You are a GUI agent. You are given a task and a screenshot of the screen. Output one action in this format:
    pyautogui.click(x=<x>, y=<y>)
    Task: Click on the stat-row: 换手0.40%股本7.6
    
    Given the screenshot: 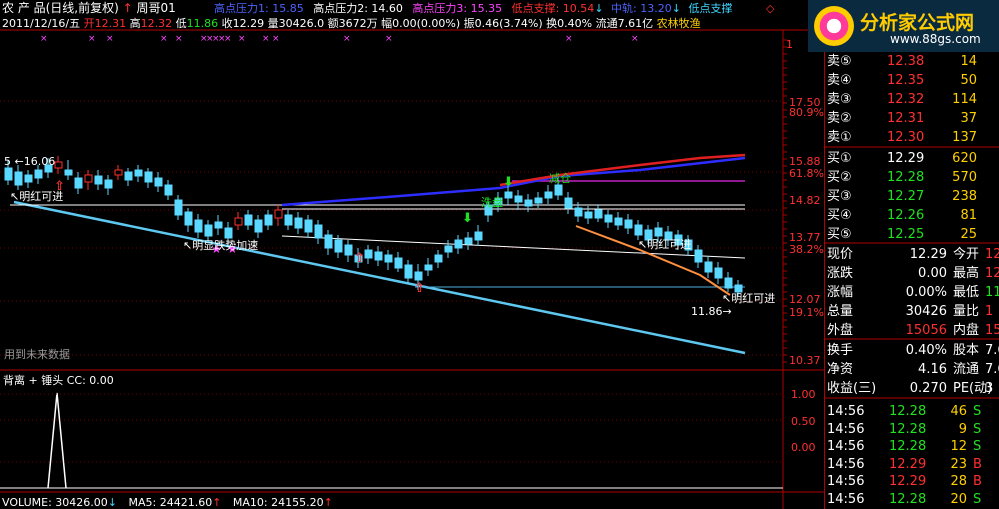 What is the action you would take?
    pyautogui.click(x=912, y=350)
    